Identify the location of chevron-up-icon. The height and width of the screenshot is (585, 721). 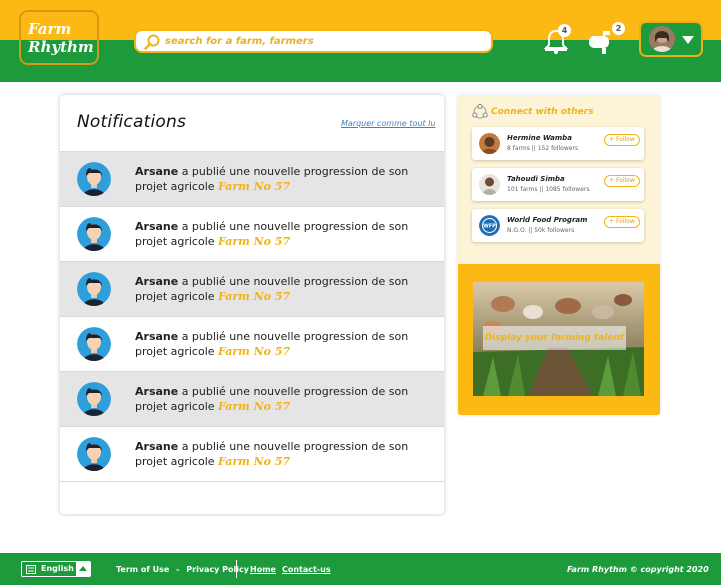
(83, 568).